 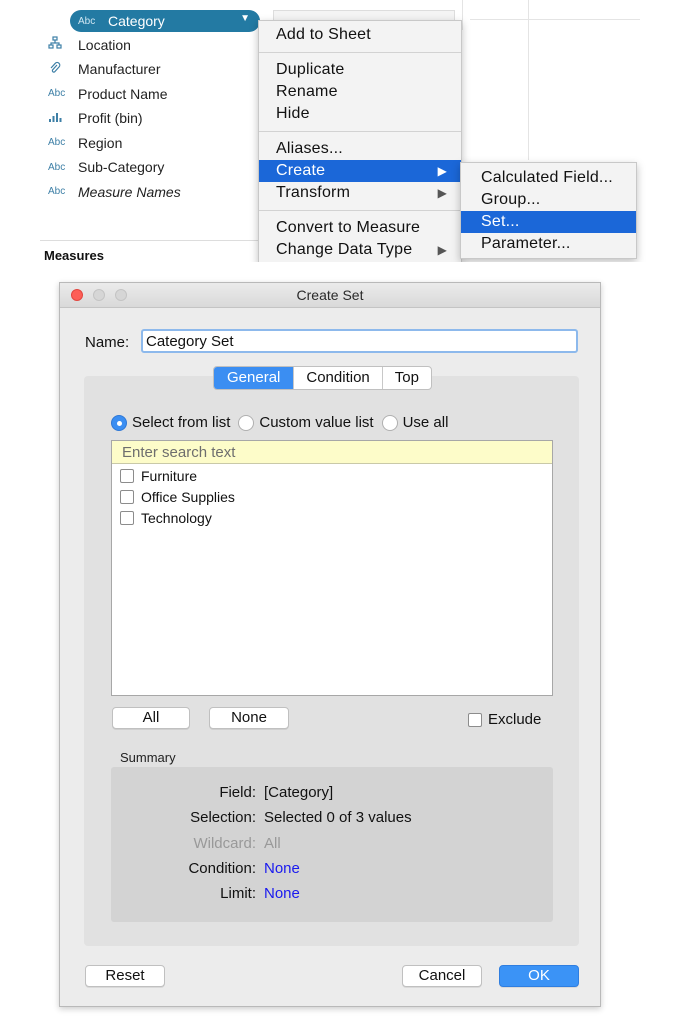 I want to click on exclude-label: Exclude, so click(x=515, y=719).